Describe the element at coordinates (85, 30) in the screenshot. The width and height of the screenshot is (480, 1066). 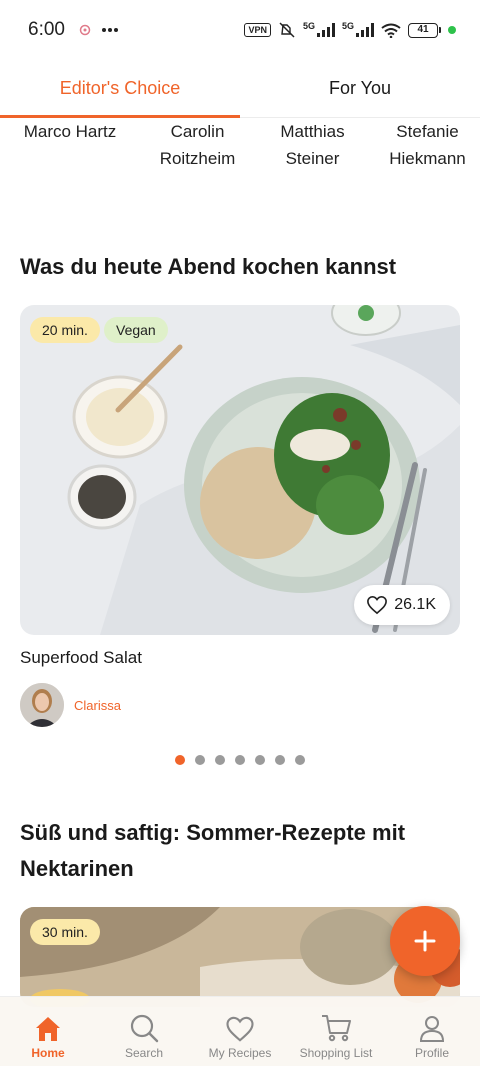
I see `app-notification-icon` at that location.